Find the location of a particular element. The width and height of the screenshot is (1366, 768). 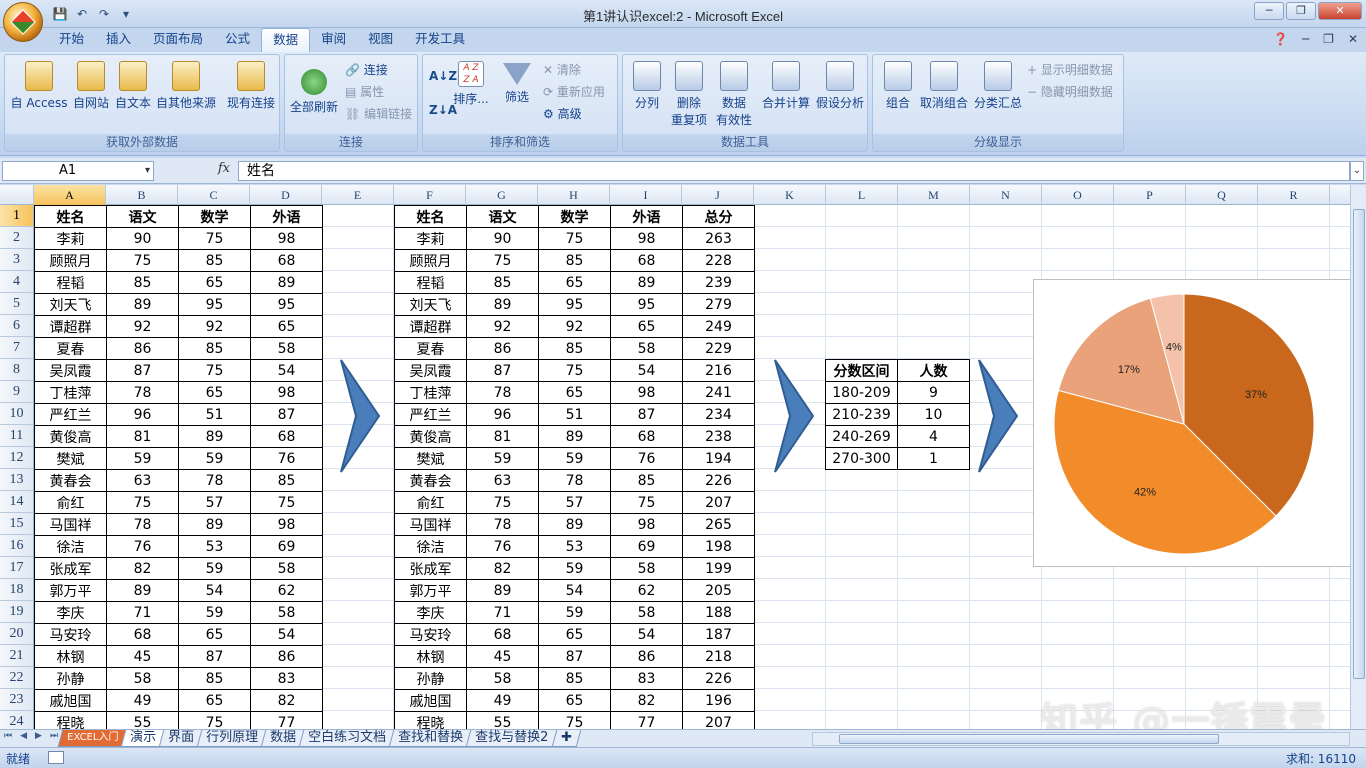

cell: 53 is located at coordinates (574, 546).